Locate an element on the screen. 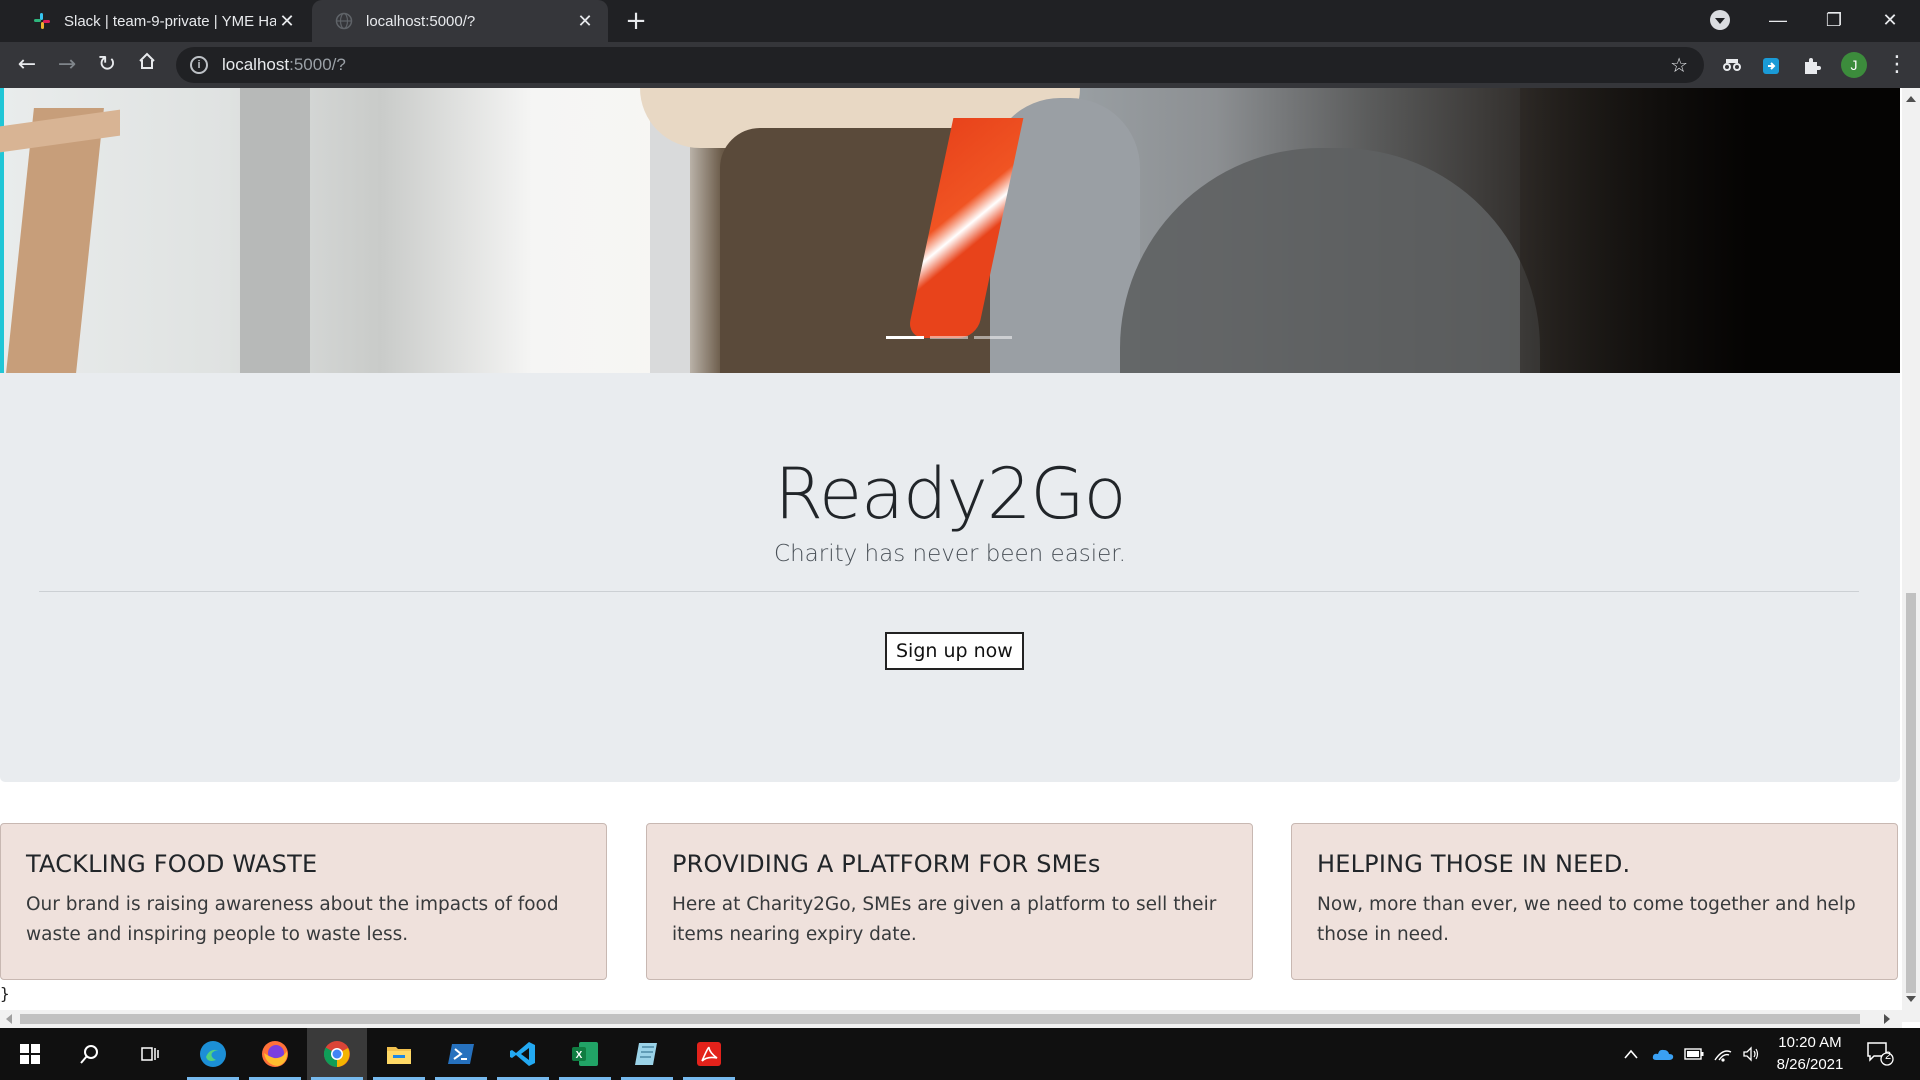 Image resolution: width=1920 pixels, height=1080 pixels. browser-toolbar: ← → ↻ i localhost:5000/? ☆ J ⋮ is located at coordinates (960, 65).